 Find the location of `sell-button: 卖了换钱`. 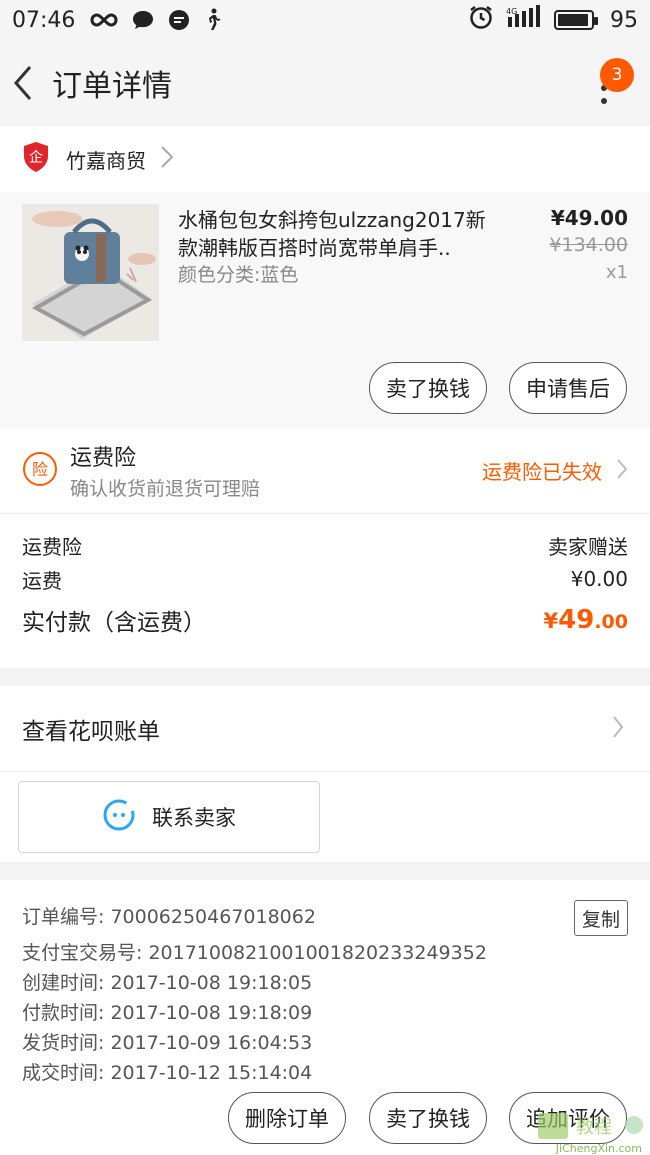

sell-button: 卖了换钱 is located at coordinates (428, 388).